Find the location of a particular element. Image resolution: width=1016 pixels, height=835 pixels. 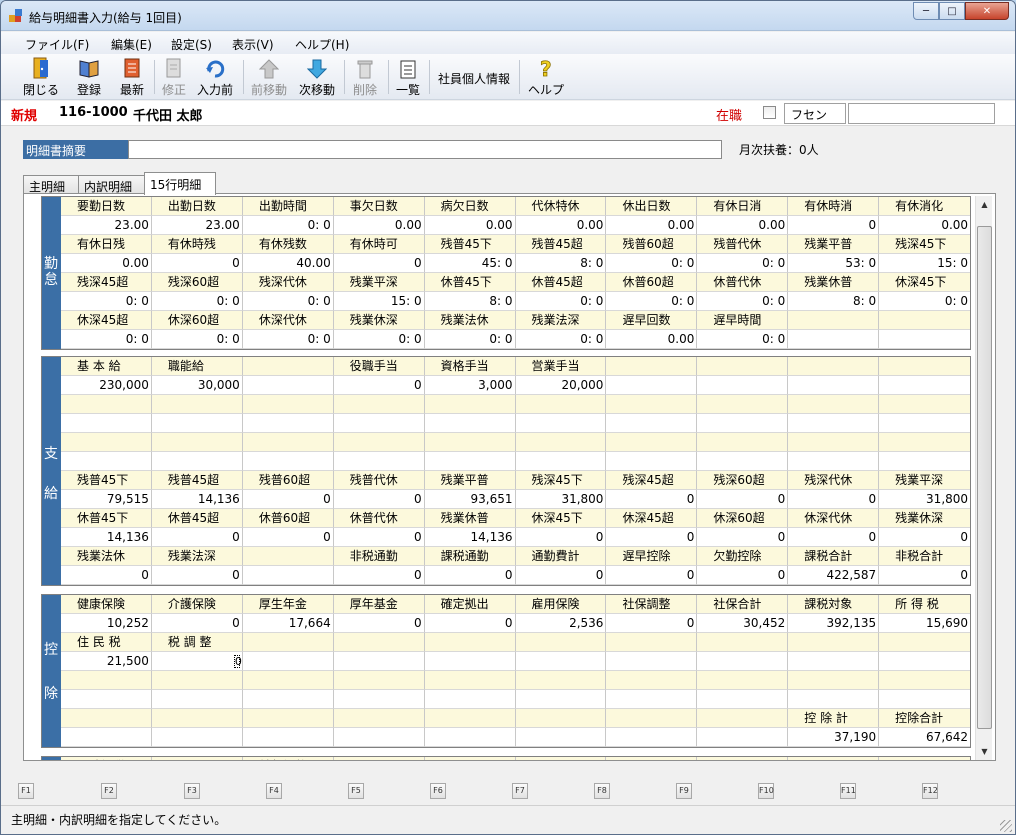

menu-settings: 設定(S) is located at coordinates (191, 44).